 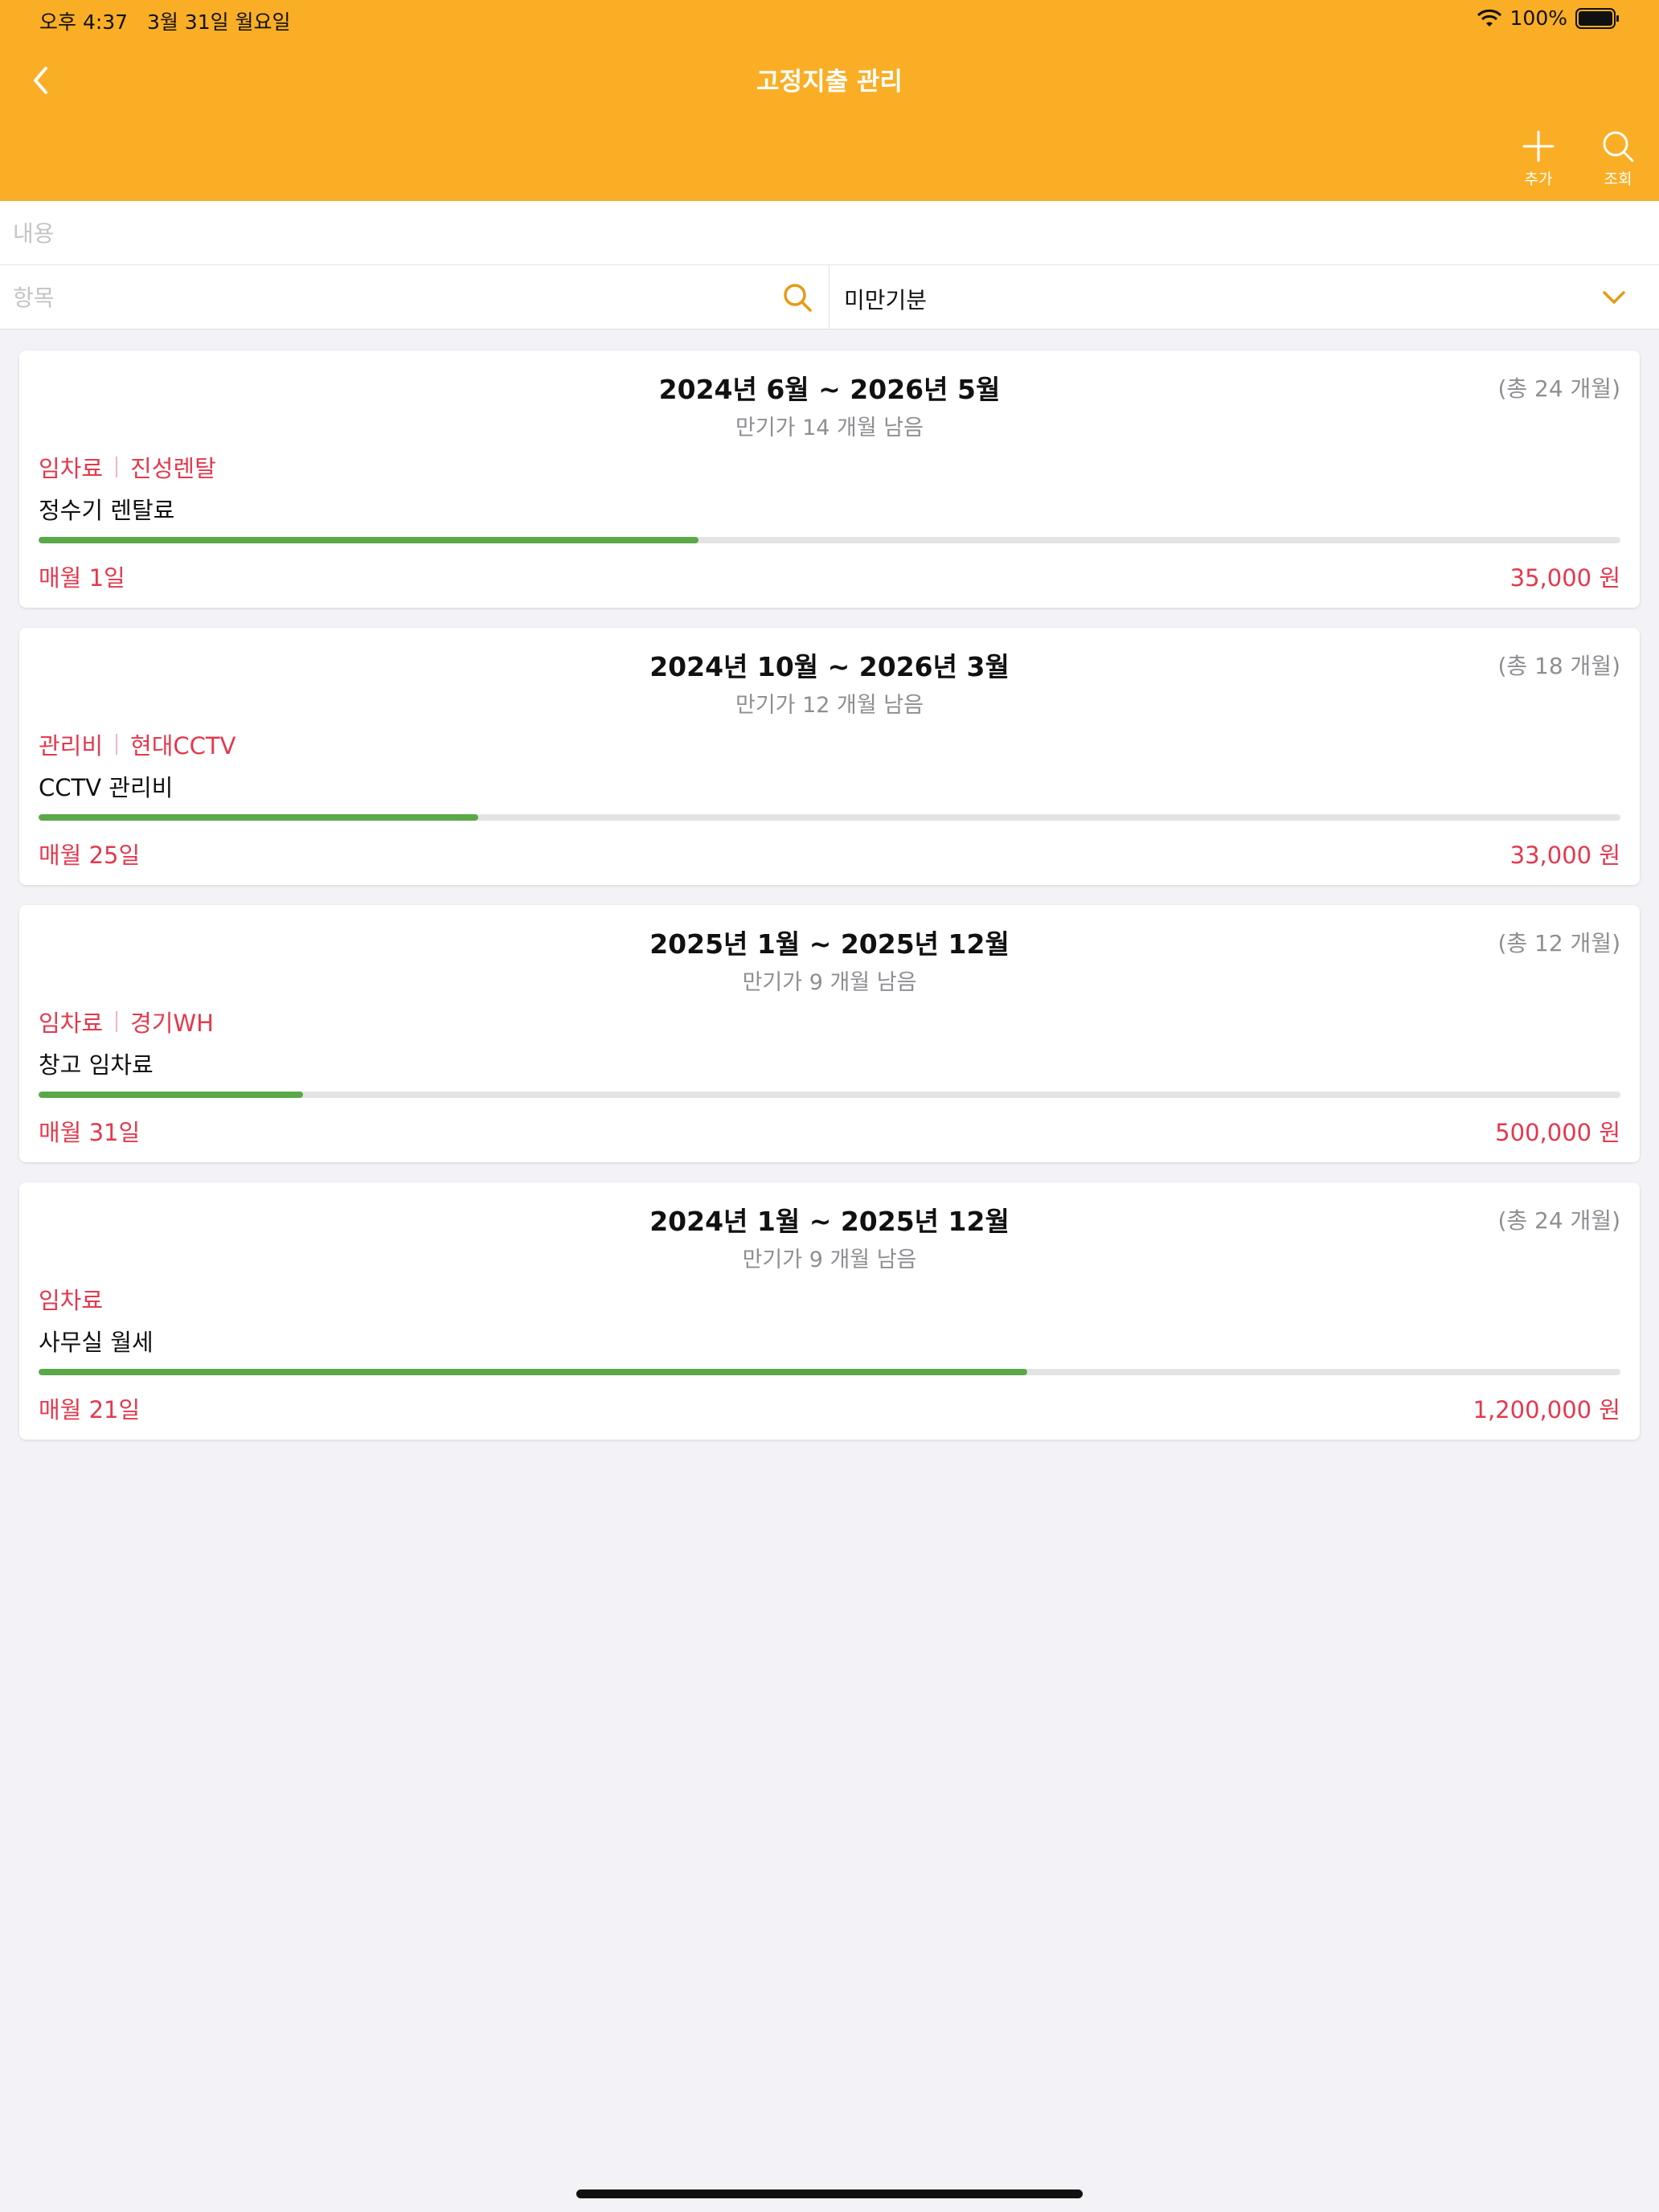 What do you see at coordinates (1557, 1132) in the screenshot?
I see `card-amount: 500,000 원` at bounding box center [1557, 1132].